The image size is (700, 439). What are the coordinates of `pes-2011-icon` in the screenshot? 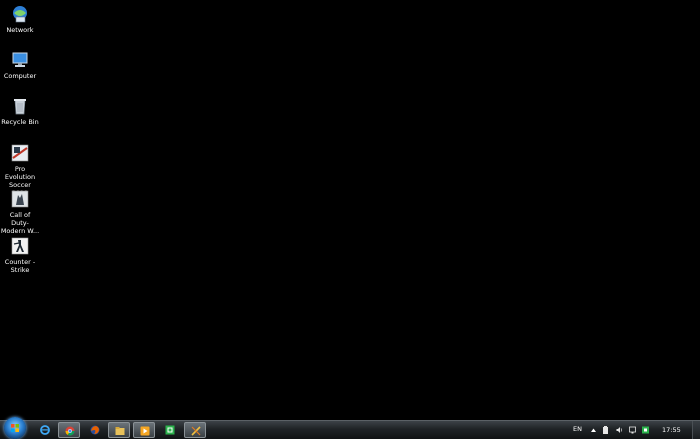 It's located at (20, 153).